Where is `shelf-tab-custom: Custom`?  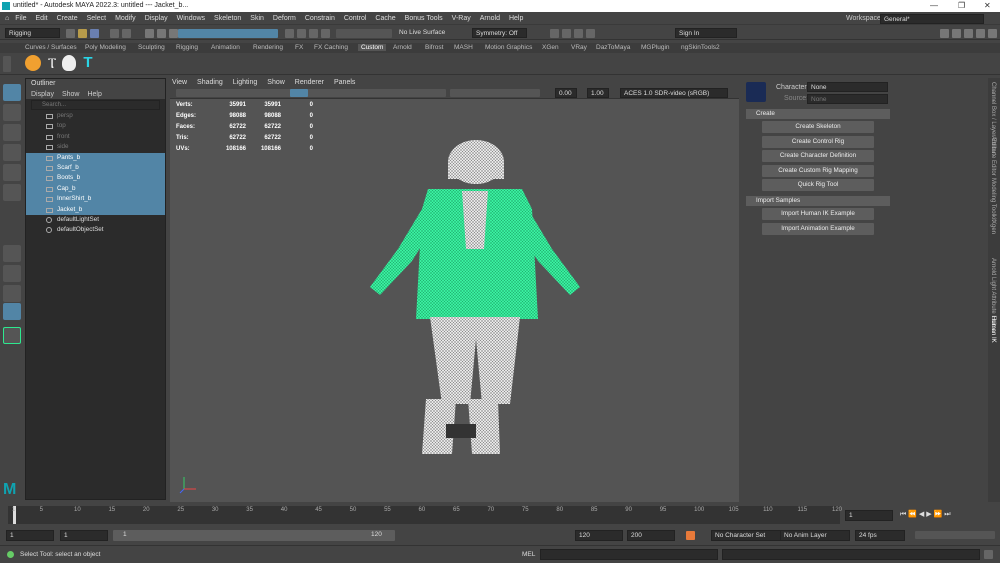
shelf-tab-custom: Custom is located at coordinates (372, 47).